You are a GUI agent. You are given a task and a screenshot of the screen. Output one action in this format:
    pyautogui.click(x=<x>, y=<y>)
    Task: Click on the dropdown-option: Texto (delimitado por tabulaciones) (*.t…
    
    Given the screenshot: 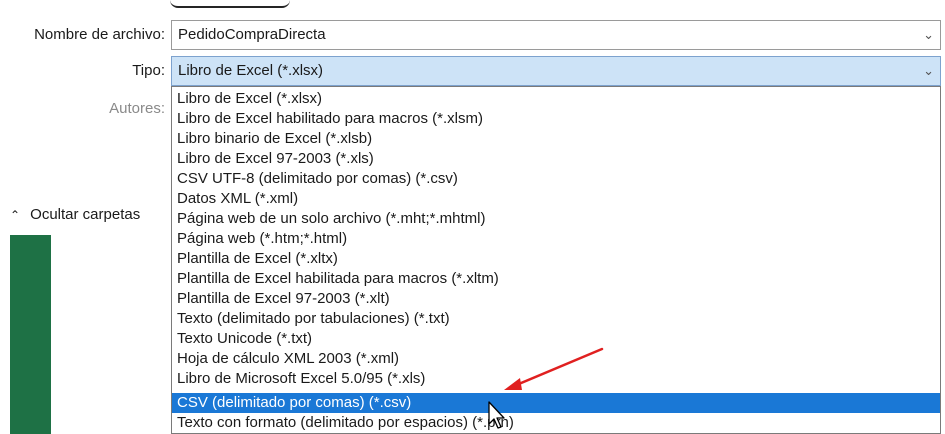 What is the action you would take?
    pyautogui.click(x=556, y=319)
    